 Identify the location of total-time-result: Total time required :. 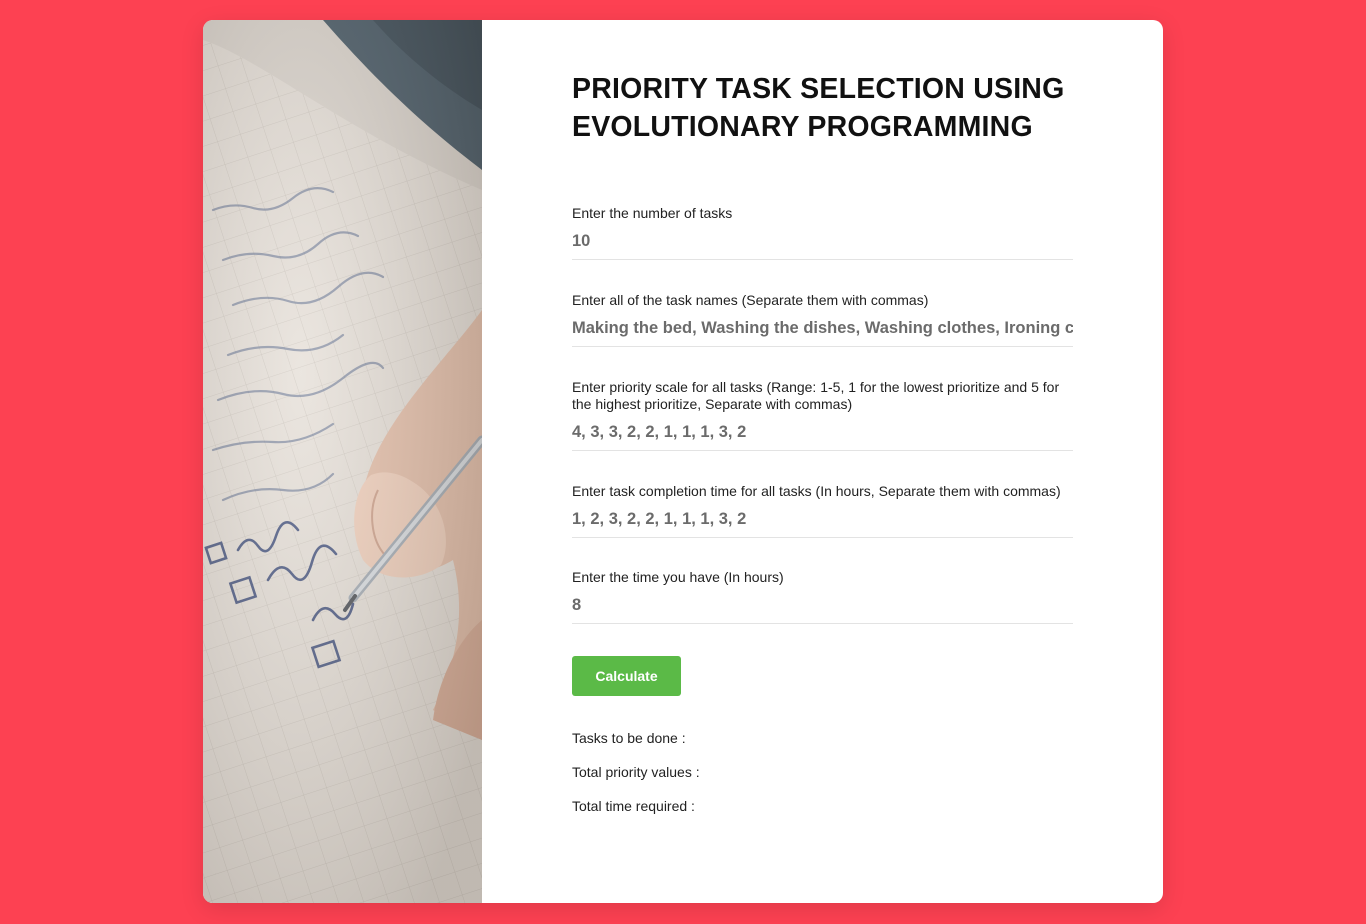
(633, 806).